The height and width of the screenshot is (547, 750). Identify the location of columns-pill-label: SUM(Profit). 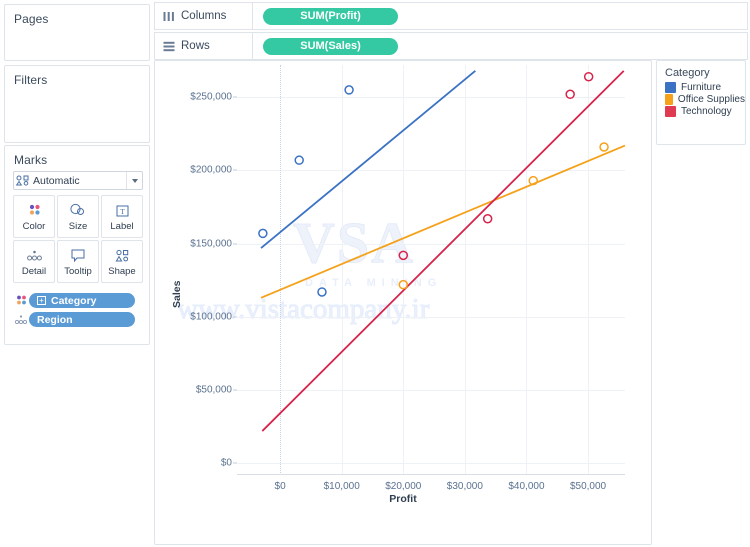
(330, 16).